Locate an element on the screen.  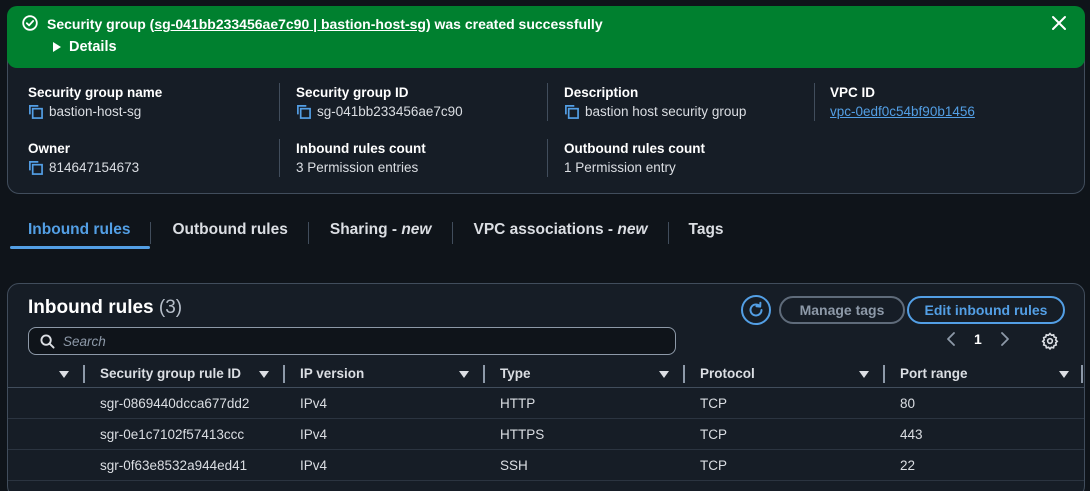
description-value-row: bastion host security group is located at coordinates (655, 111).